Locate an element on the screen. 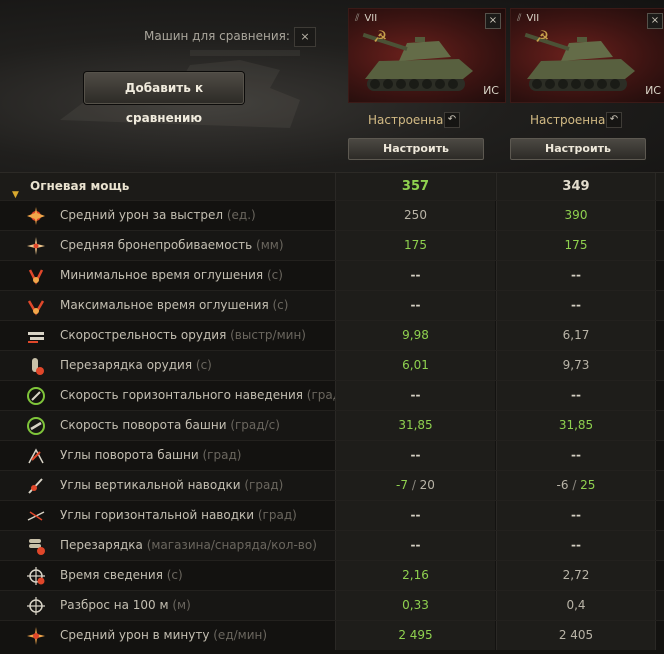  stat-row: Углы поворота башни (град) -- -- is located at coordinates (332, 455).